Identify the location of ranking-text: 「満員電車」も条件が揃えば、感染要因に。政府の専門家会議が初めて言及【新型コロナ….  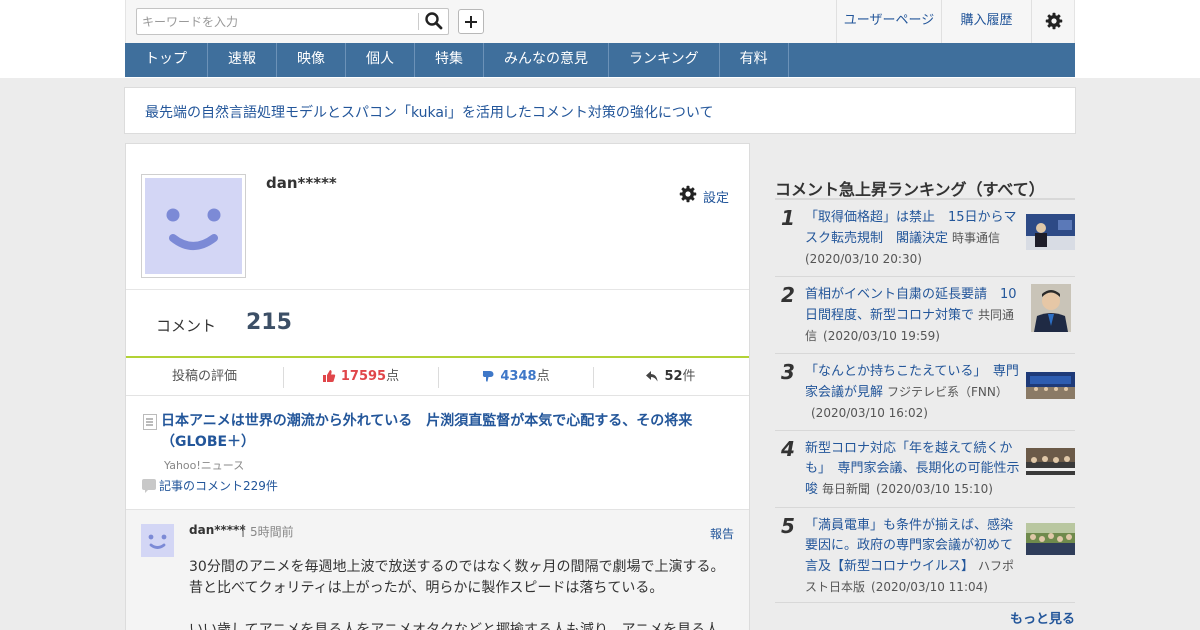
(912, 557).